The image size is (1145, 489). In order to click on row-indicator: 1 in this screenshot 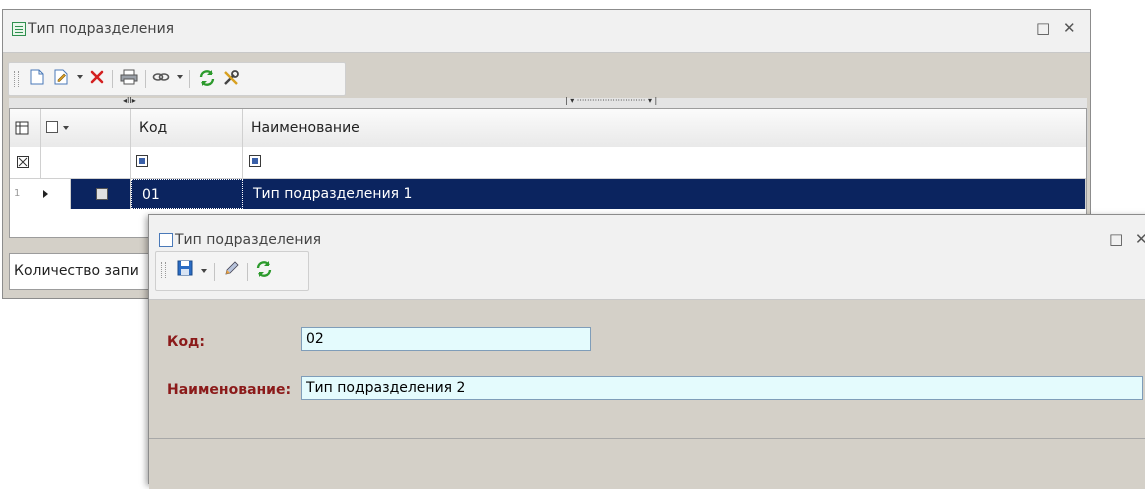, I will do `click(40, 194)`.